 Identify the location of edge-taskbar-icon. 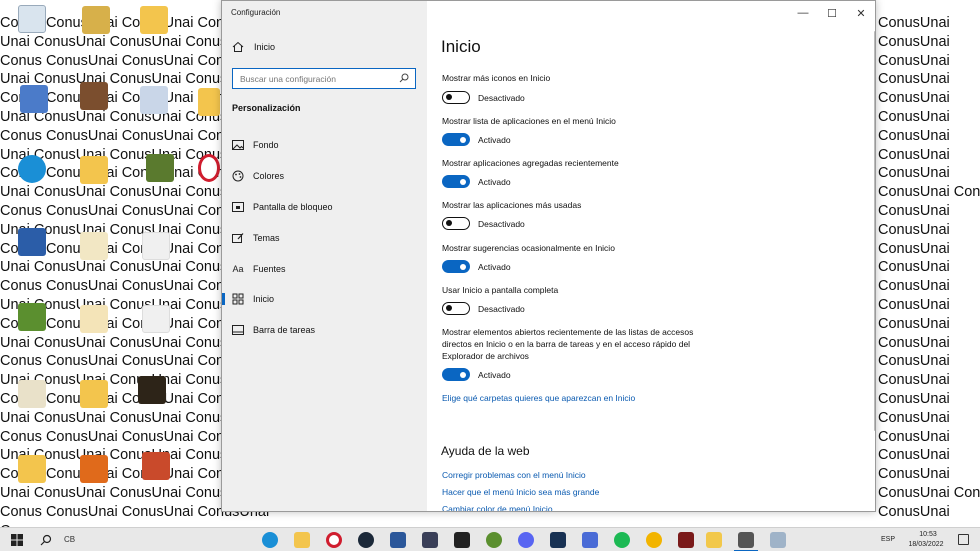
(270, 540).